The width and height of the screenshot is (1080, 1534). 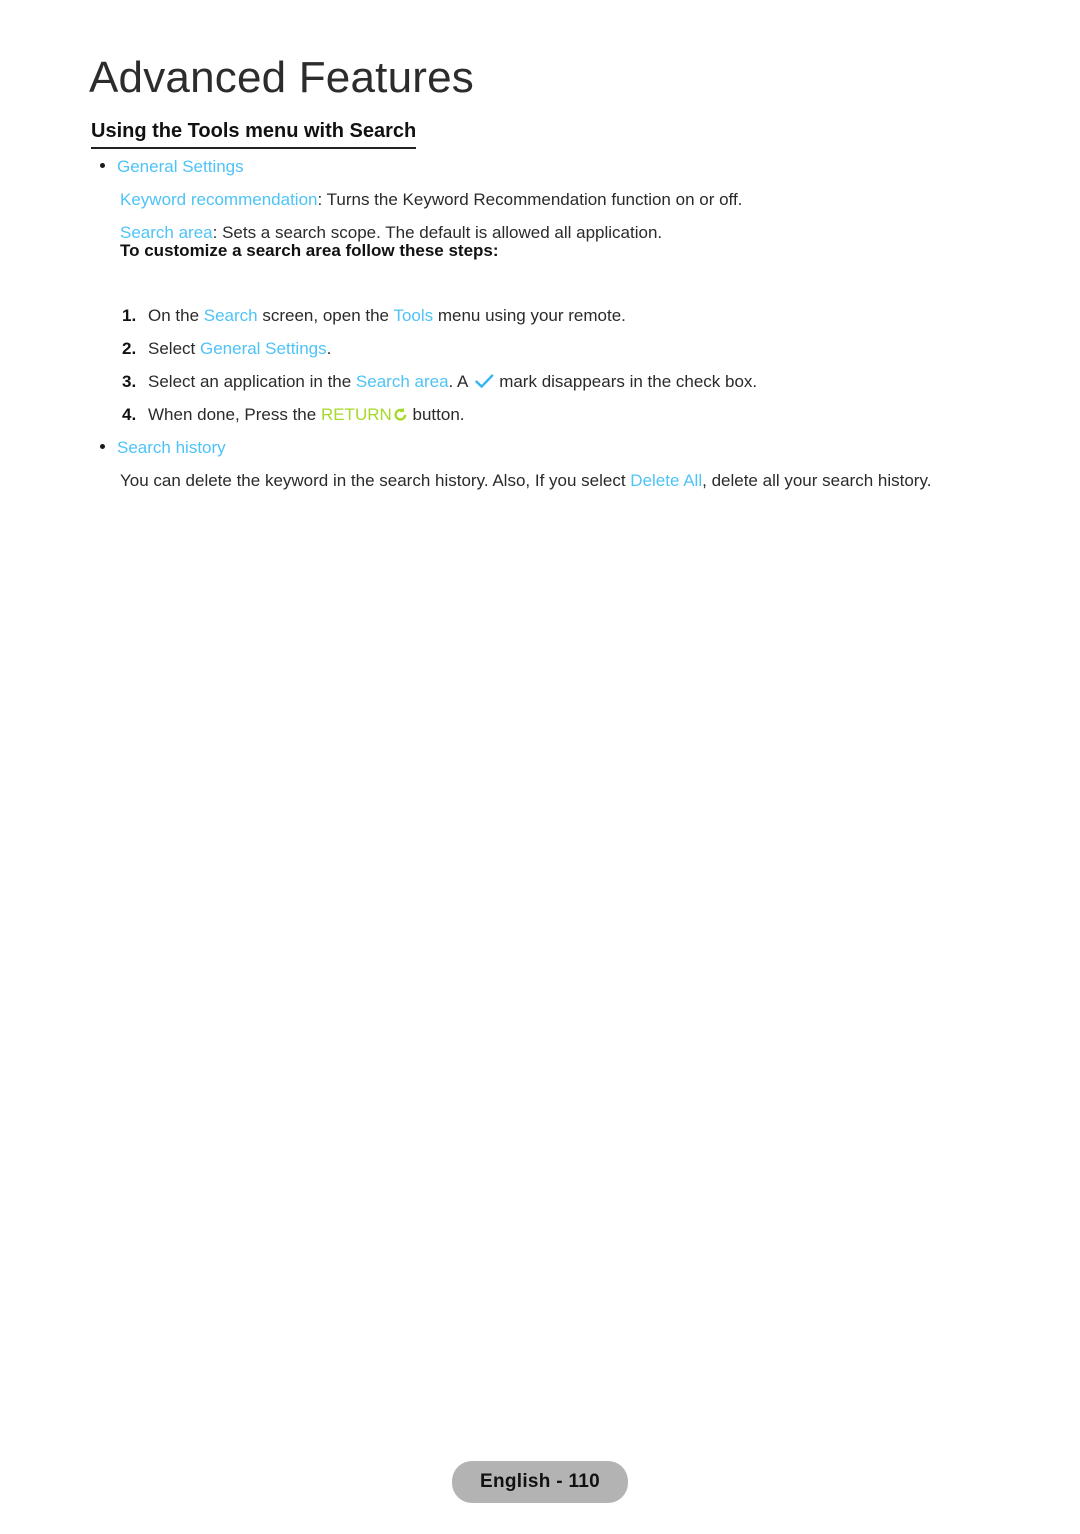 What do you see at coordinates (540, 1482) in the screenshot?
I see `page-number-badge: English - 110` at bounding box center [540, 1482].